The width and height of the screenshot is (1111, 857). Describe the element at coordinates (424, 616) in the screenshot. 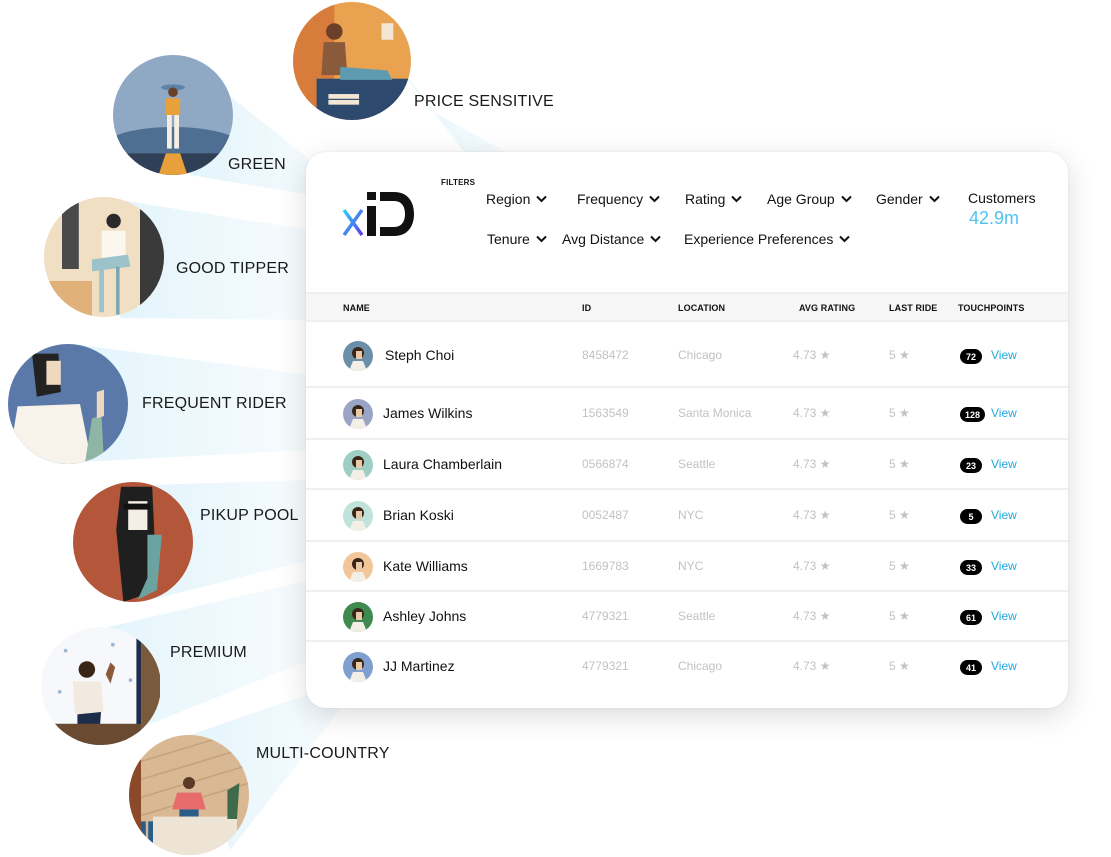

I see `customer-name: Ashley Johns` at that location.